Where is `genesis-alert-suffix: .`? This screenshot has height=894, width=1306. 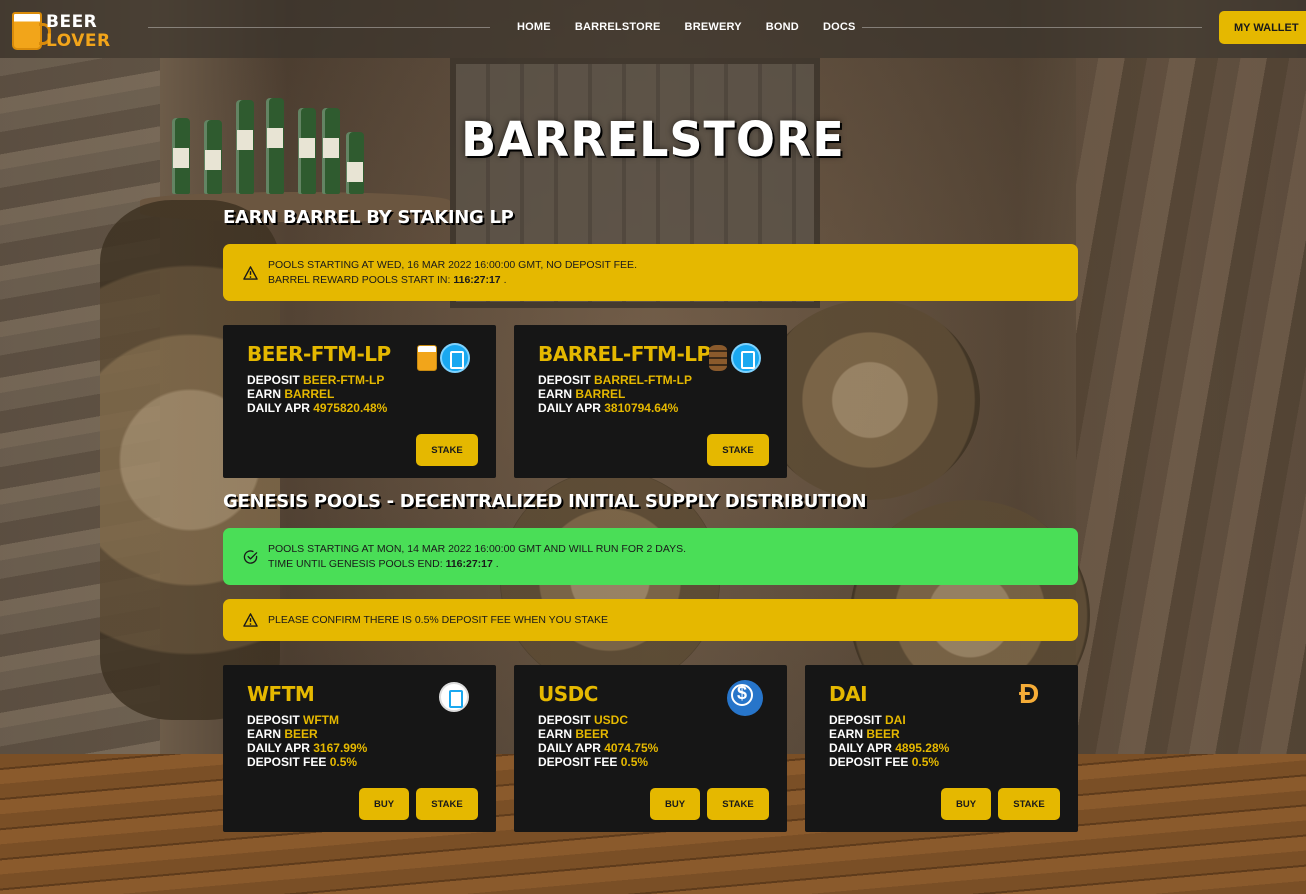
genesis-alert-suffix: . is located at coordinates (495, 563).